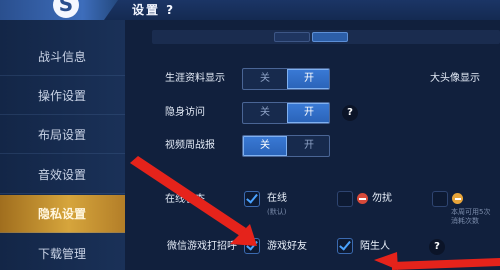 This screenshot has width=500, height=270. I want to click on sidebar-item-label: 隐私设置, so click(62, 214).